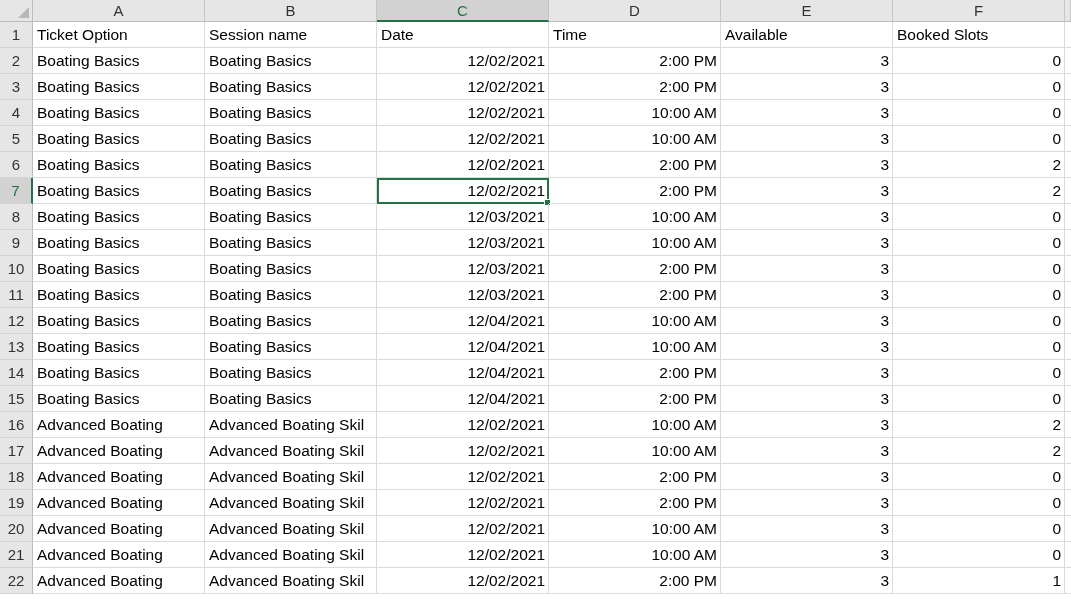  Describe the element at coordinates (16, 399) in the screenshot. I see `row-header: 15` at that location.